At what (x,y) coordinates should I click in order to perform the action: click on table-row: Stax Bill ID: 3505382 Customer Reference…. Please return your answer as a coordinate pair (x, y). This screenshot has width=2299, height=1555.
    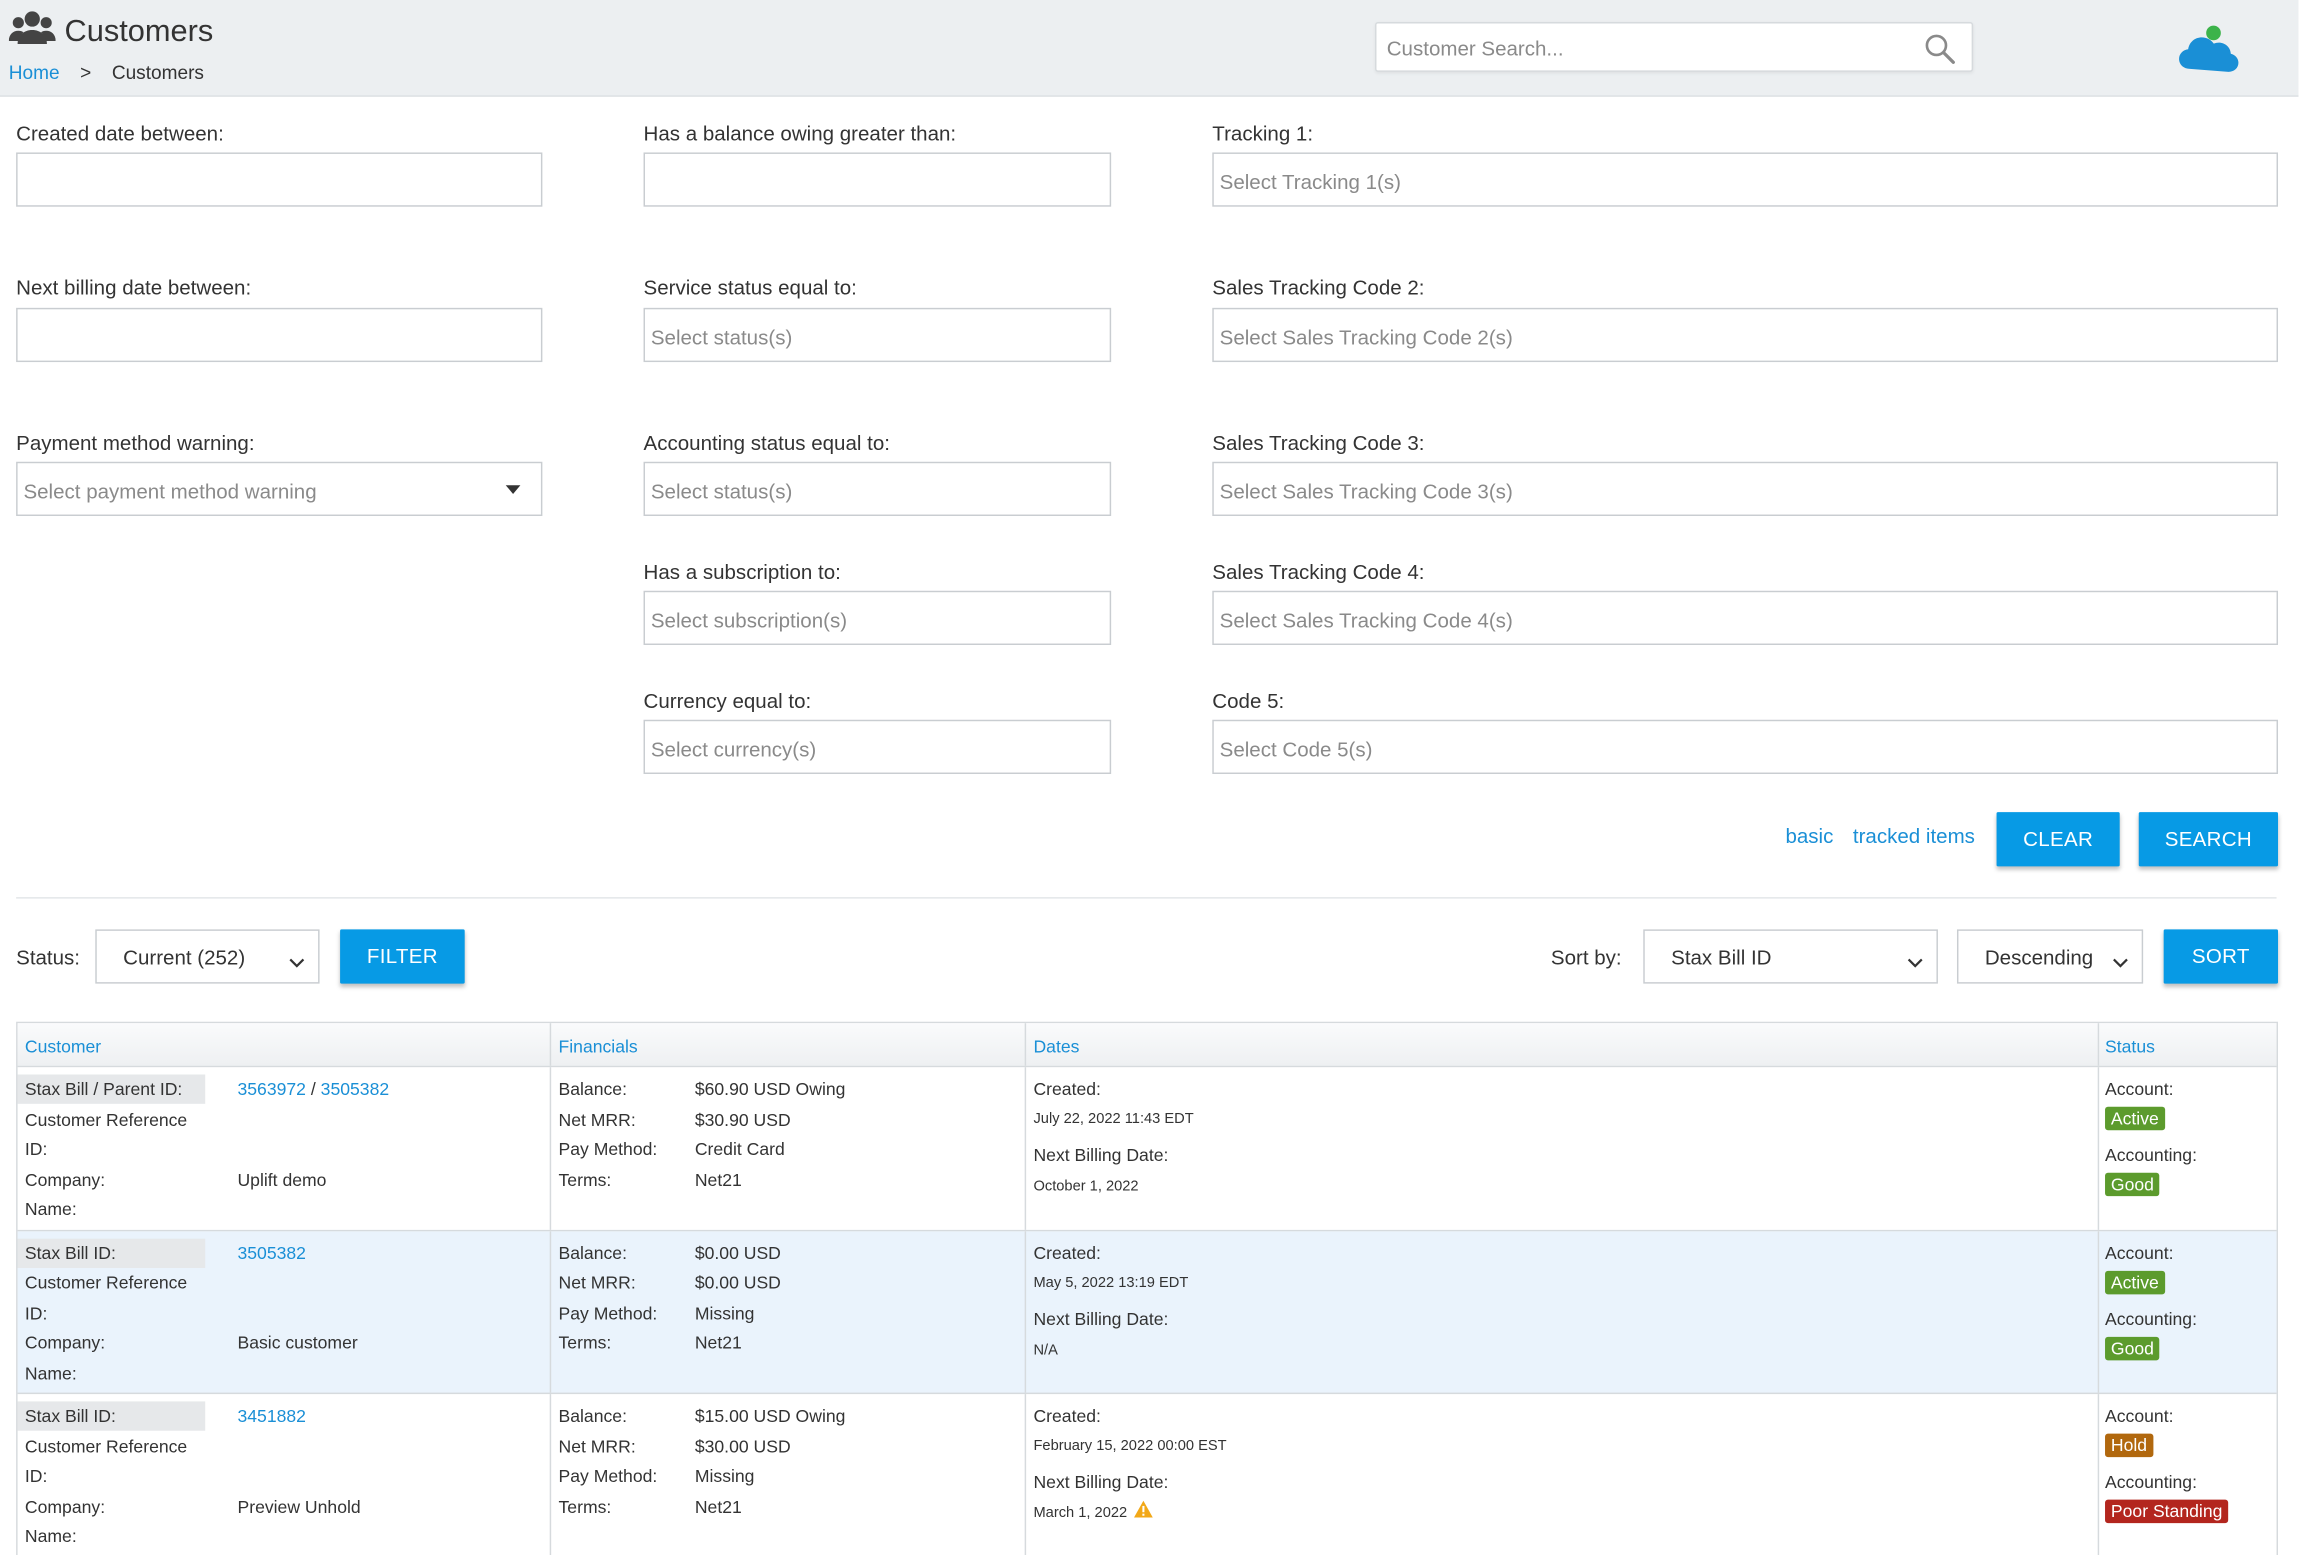
    Looking at the image, I should click on (1147, 1312).